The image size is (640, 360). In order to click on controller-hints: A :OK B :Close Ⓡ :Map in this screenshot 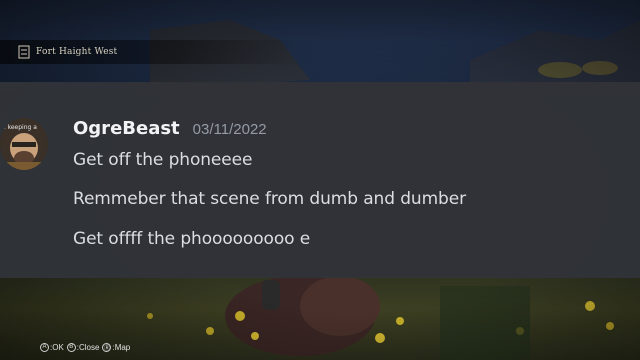, I will do `click(85, 347)`.